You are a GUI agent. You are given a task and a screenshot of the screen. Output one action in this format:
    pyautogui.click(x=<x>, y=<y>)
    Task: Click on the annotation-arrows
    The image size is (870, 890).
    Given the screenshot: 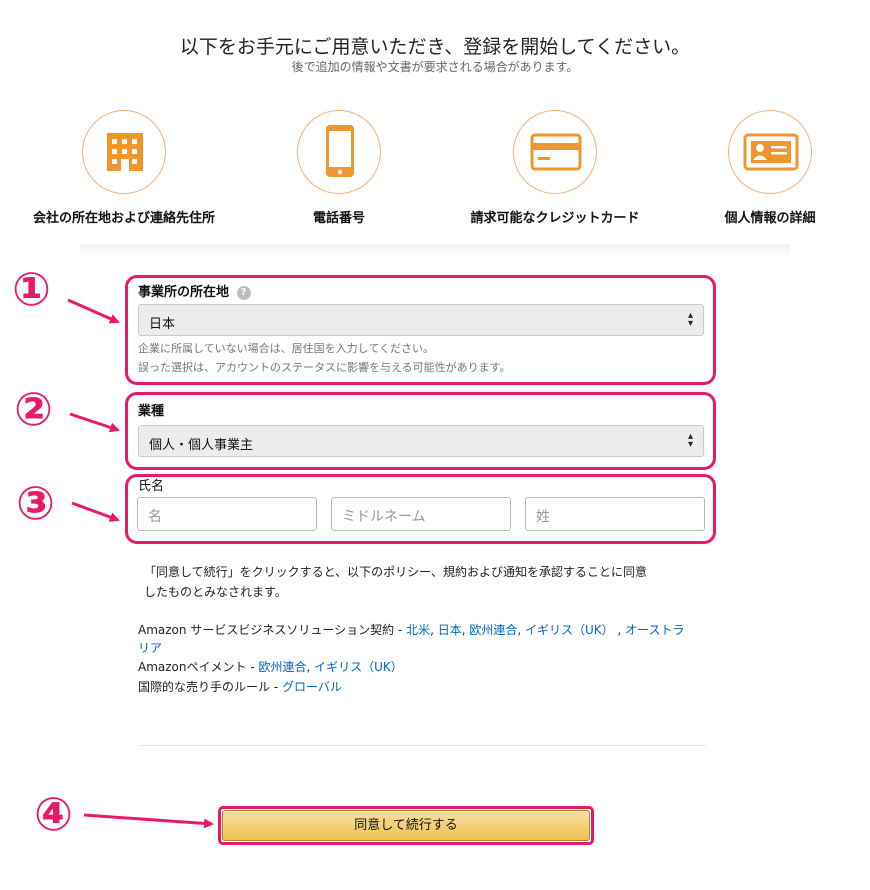 What is the action you would take?
    pyautogui.click(x=140, y=563)
    